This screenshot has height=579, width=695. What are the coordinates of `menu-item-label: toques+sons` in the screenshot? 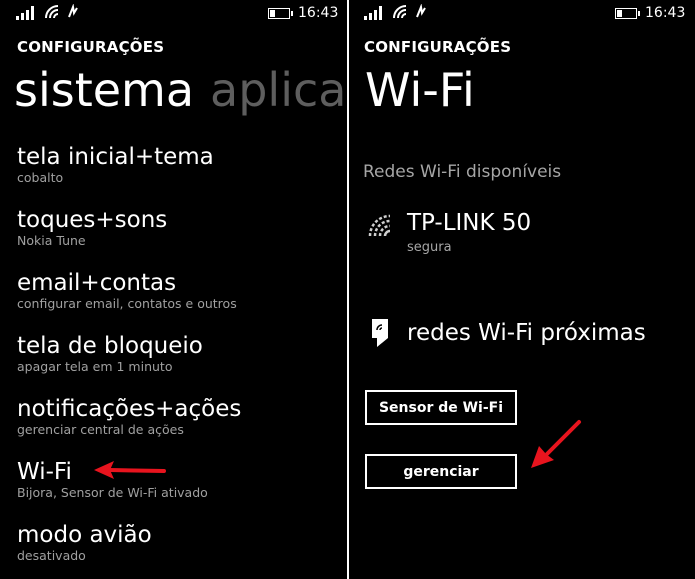 It's located at (92, 220).